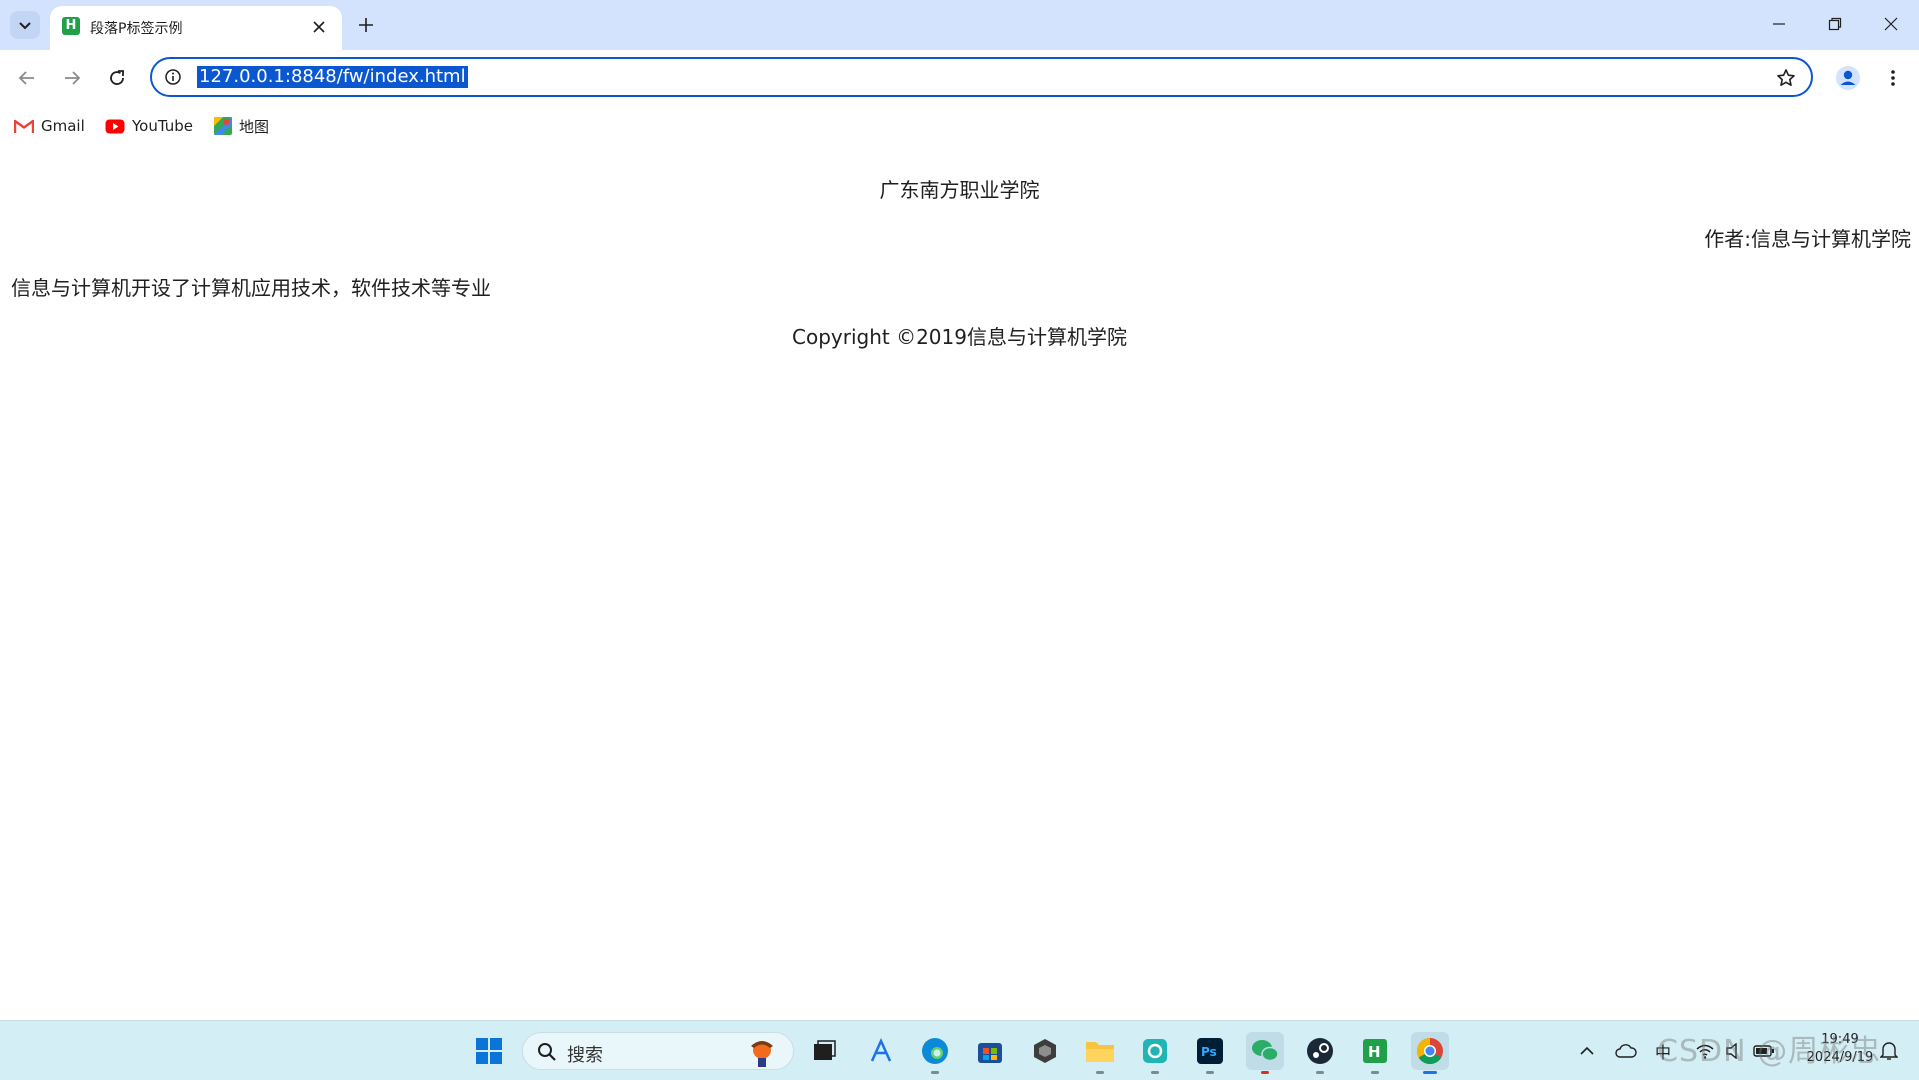  I want to click on windows-icon, so click(489, 1051).